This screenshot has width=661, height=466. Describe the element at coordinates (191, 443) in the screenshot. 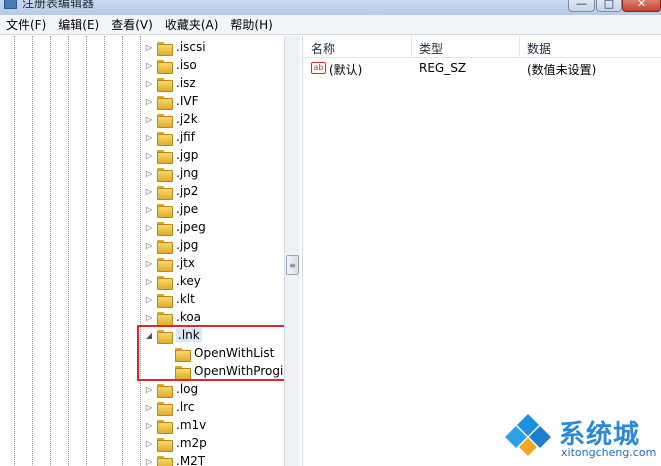

I see `tree-node-label: .m2p` at that location.